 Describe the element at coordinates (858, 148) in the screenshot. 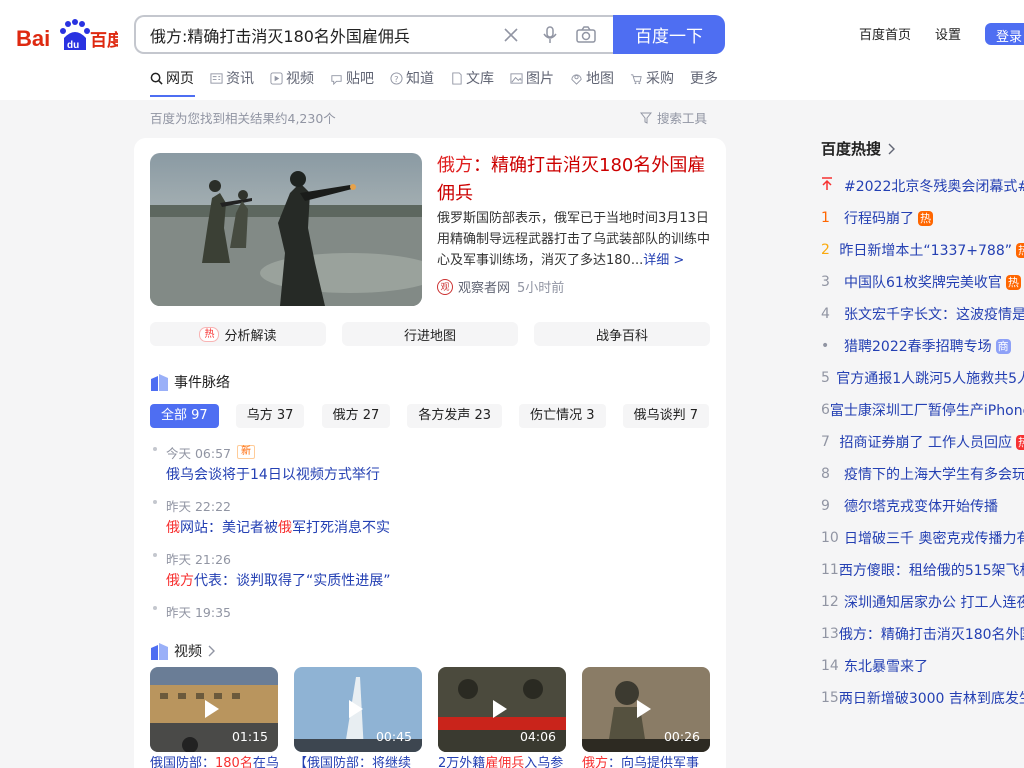

I see `hotsearch-header: 百度热搜` at that location.